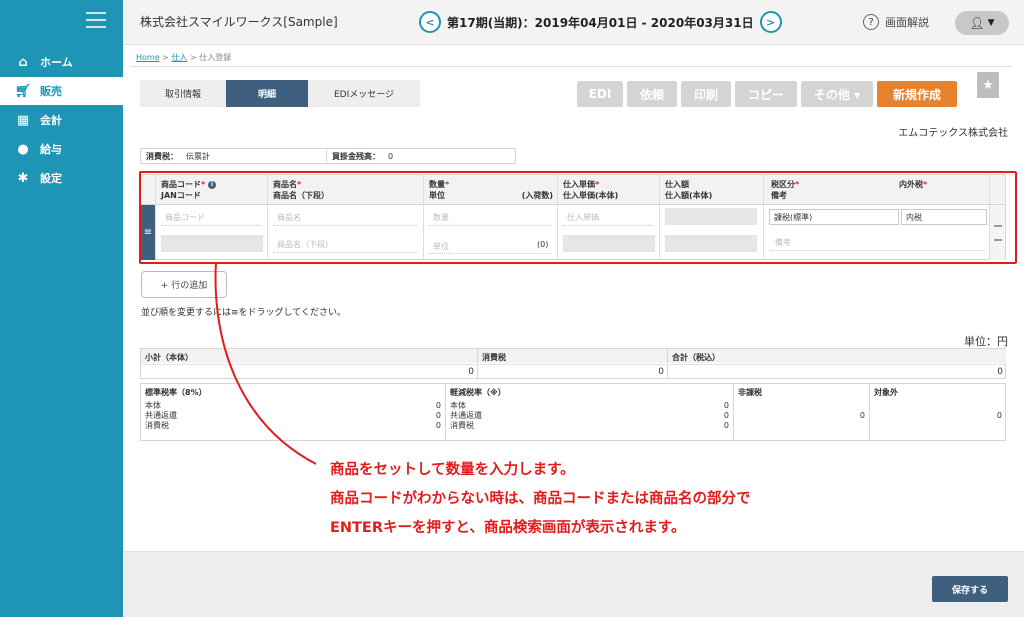  What do you see at coordinates (977, 23) in the screenshot?
I see `user-icon: 👤︎` at bounding box center [977, 23].